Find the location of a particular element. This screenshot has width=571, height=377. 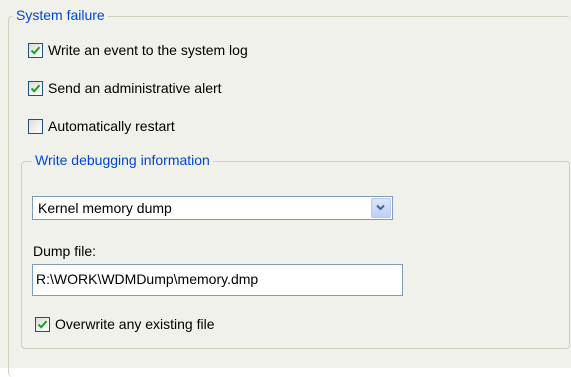

overwrite-label: Overwrite any existing file is located at coordinates (135, 324).